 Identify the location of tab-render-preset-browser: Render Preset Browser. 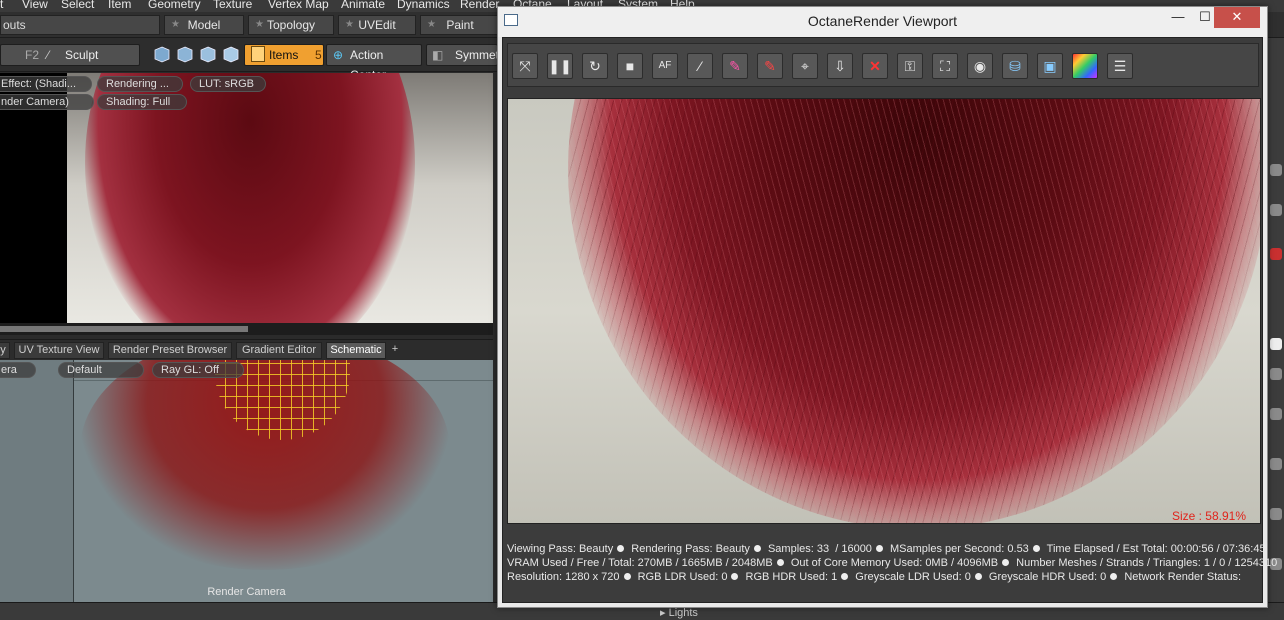
(170, 350).